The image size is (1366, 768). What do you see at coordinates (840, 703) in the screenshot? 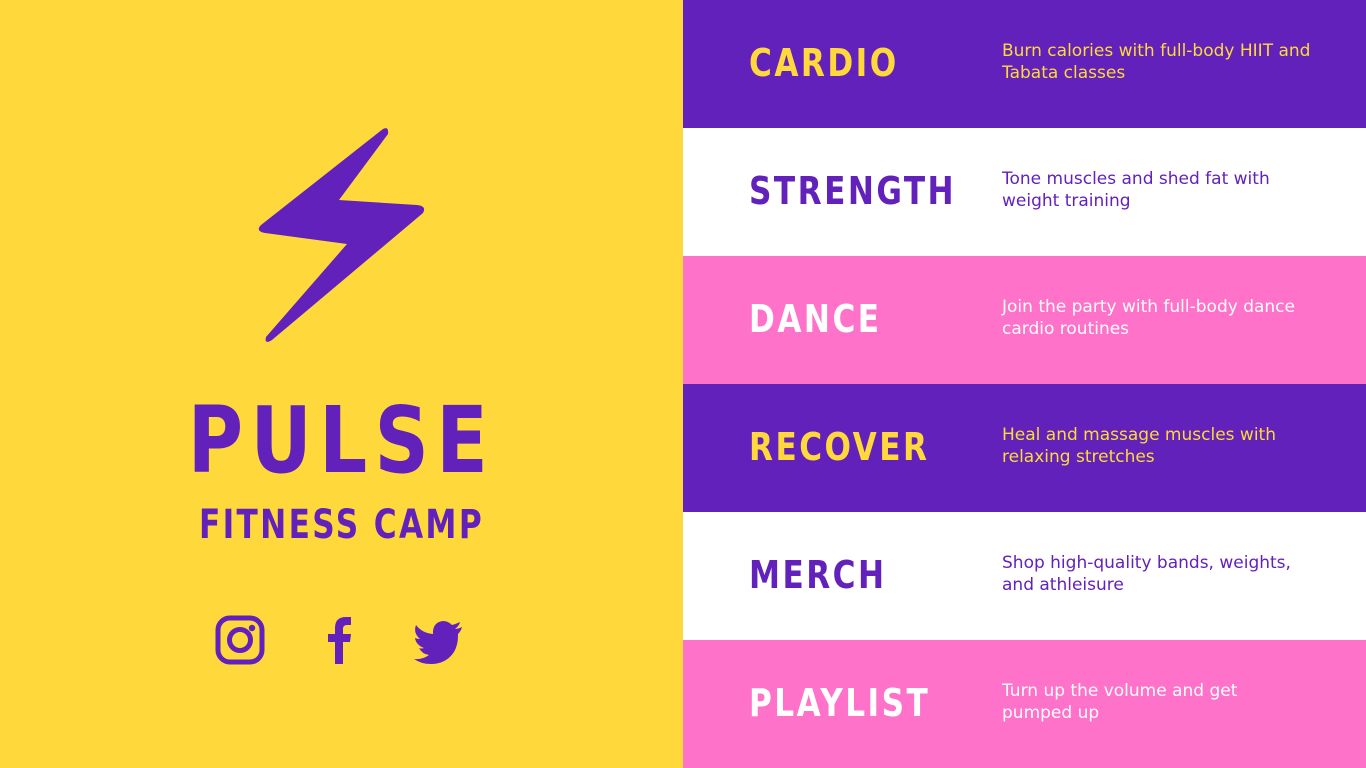
I see `program-title: PLAYLIST` at bounding box center [840, 703].